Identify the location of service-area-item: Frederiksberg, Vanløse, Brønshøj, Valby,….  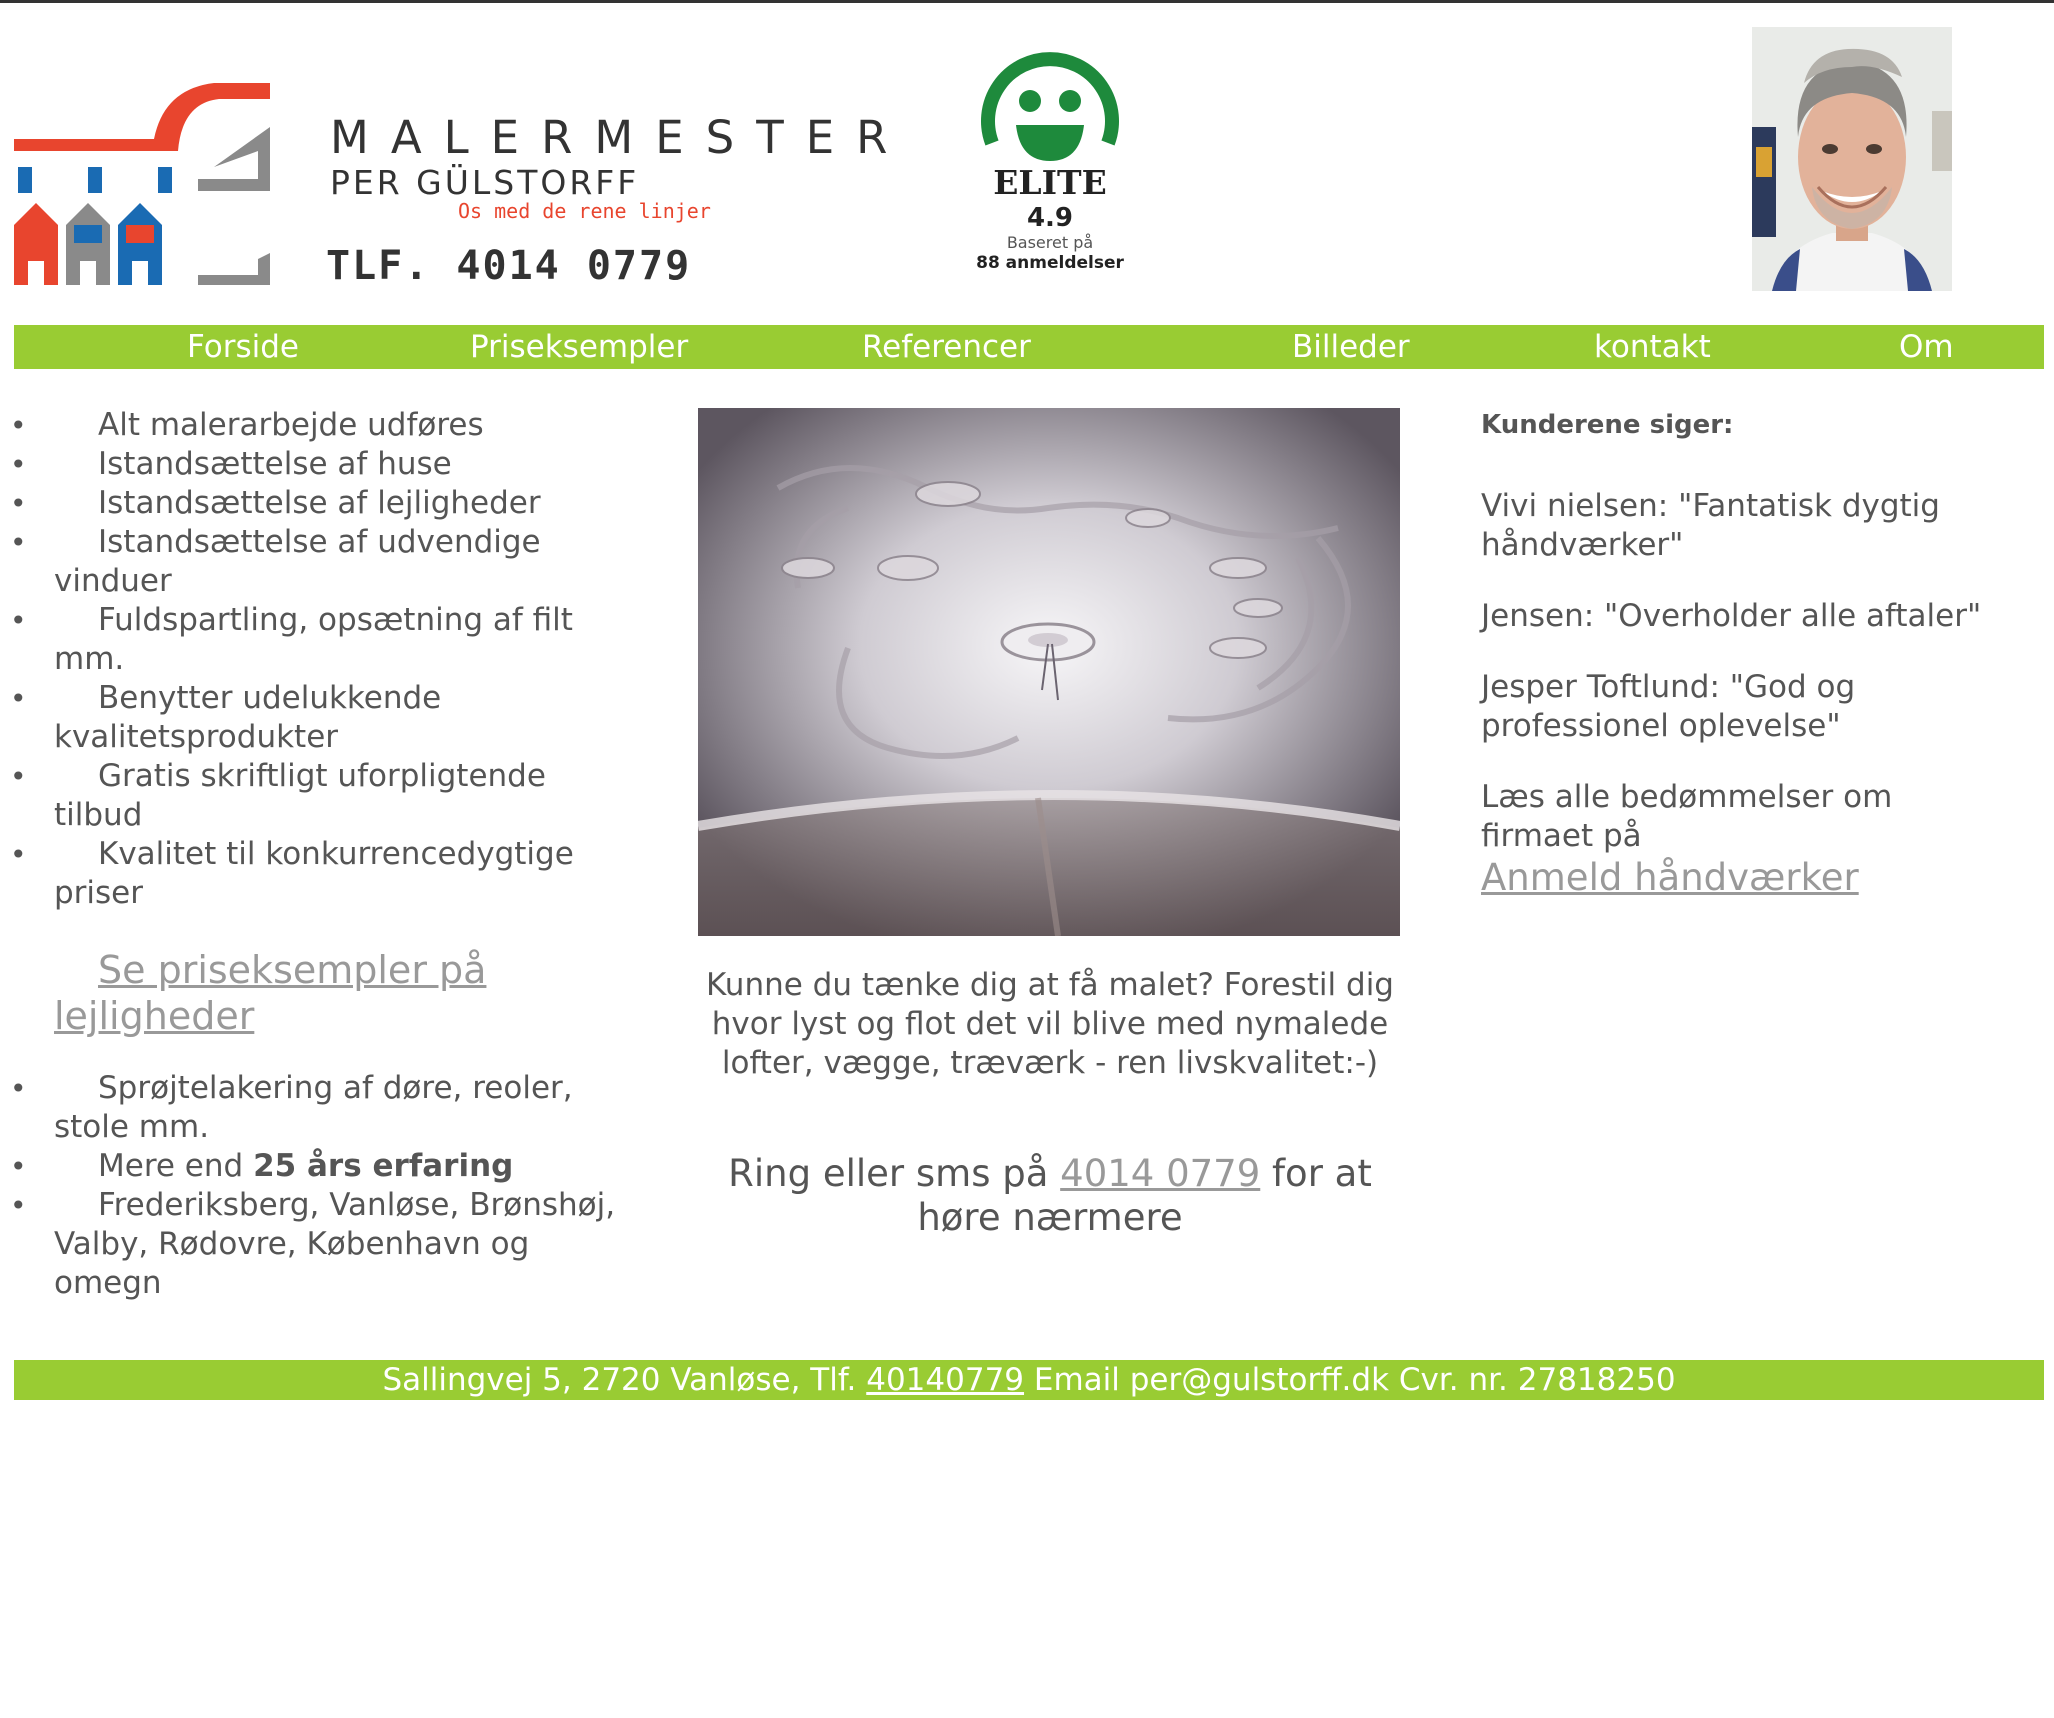
(317, 1244).